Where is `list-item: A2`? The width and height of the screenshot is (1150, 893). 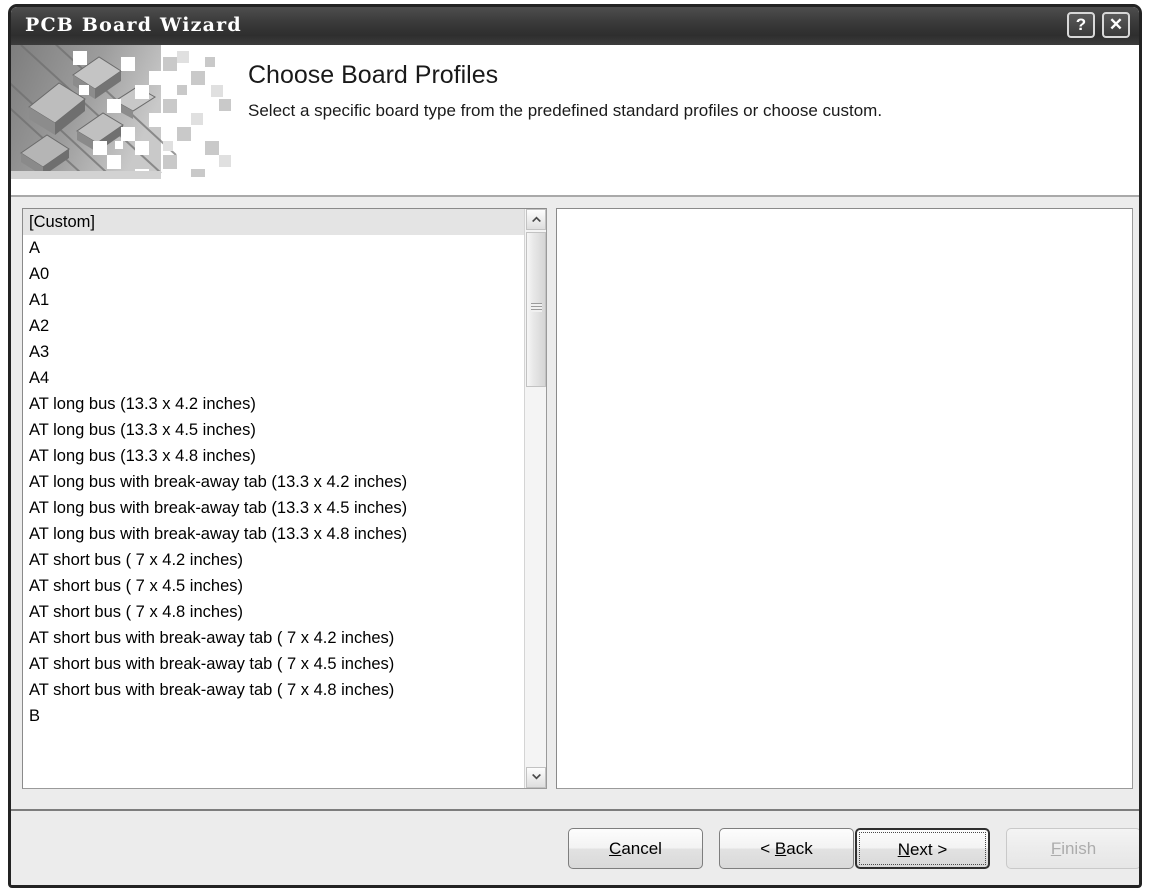
list-item: A2 is located at coordinates (273, 326).